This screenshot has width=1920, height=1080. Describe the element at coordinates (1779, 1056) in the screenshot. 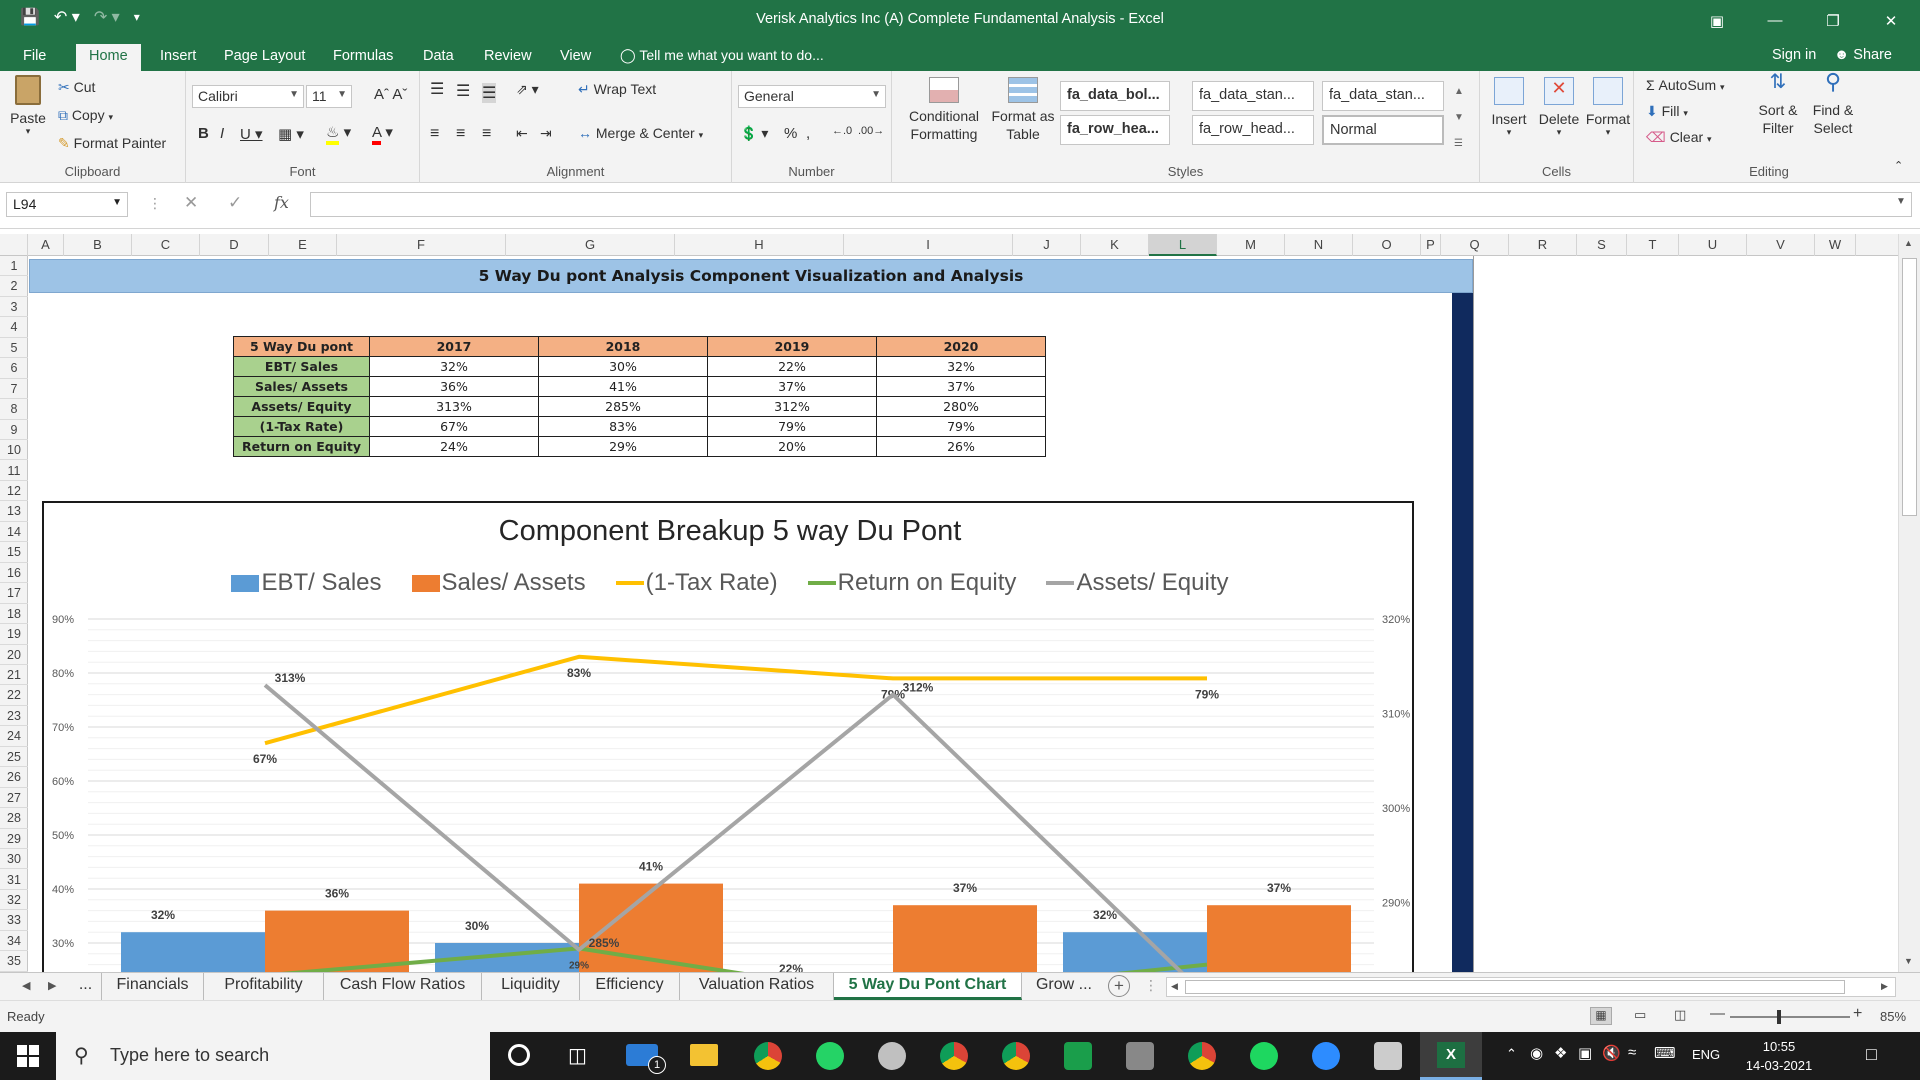

I see `clock: 10:55 14-03-2021` at that location.